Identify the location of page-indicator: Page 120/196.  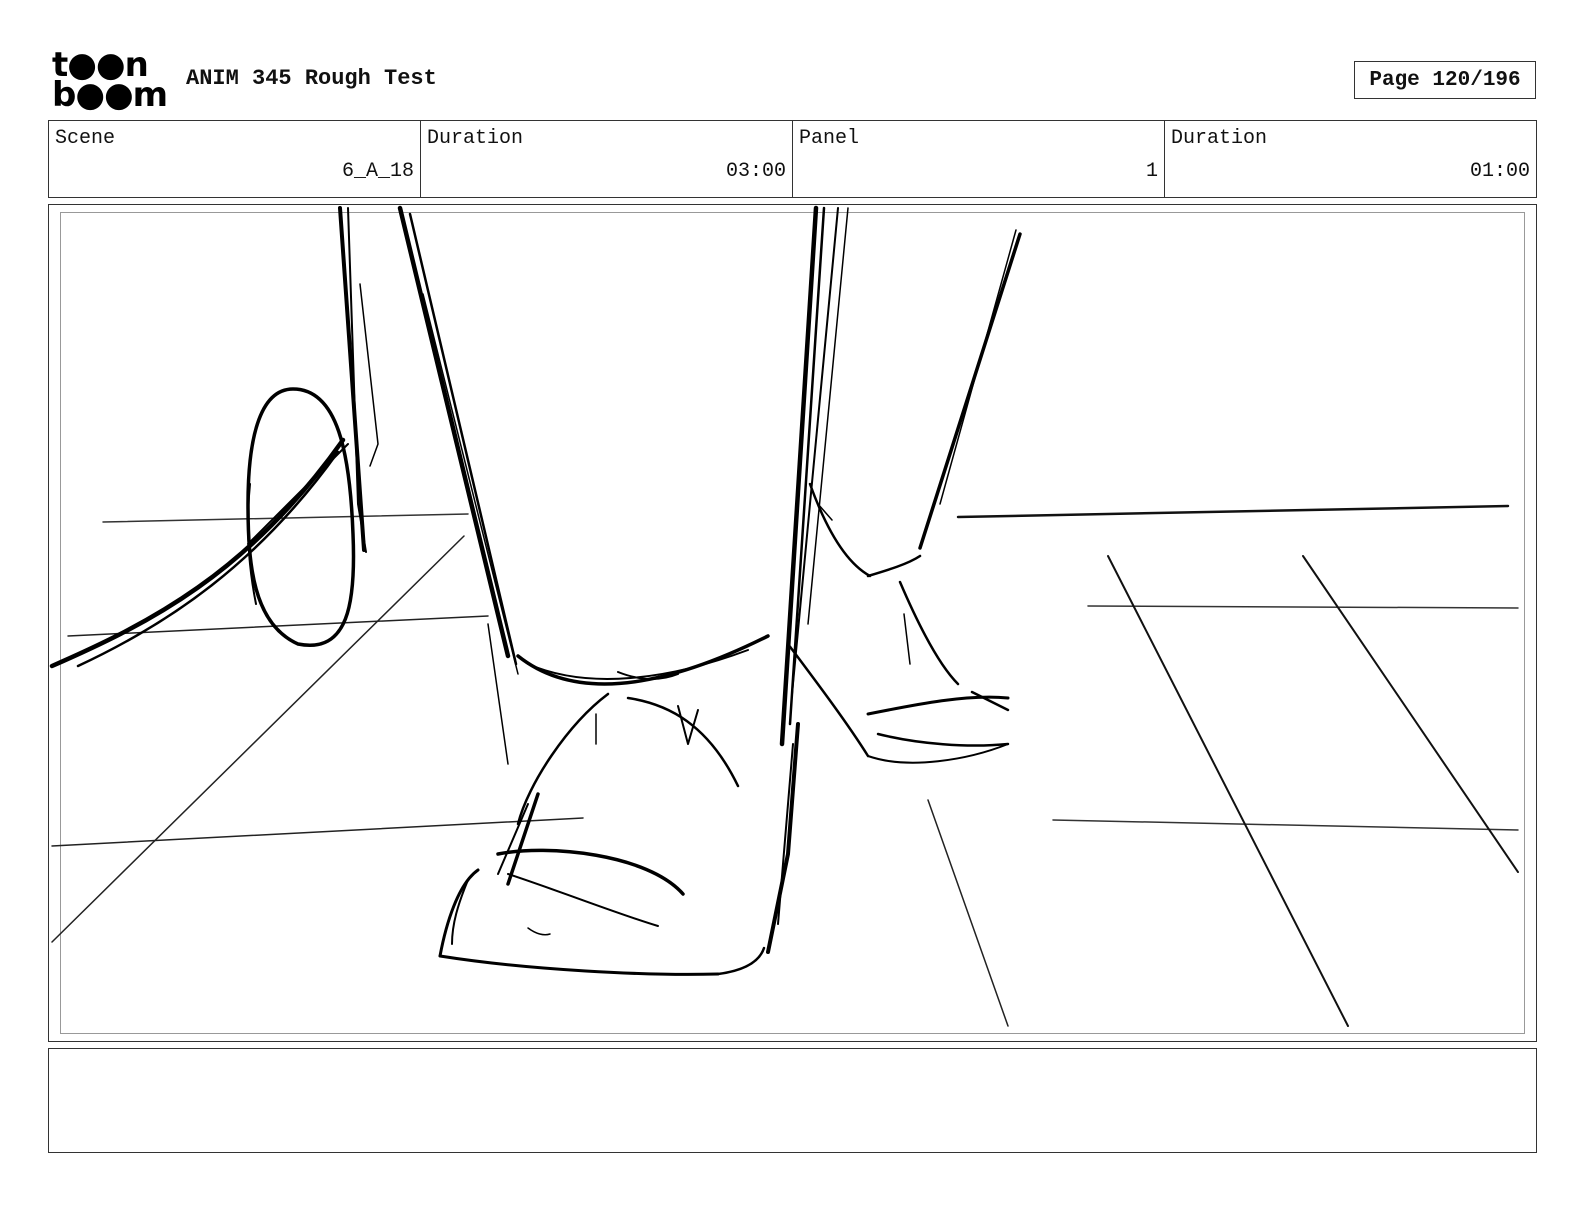
(1445, 80).